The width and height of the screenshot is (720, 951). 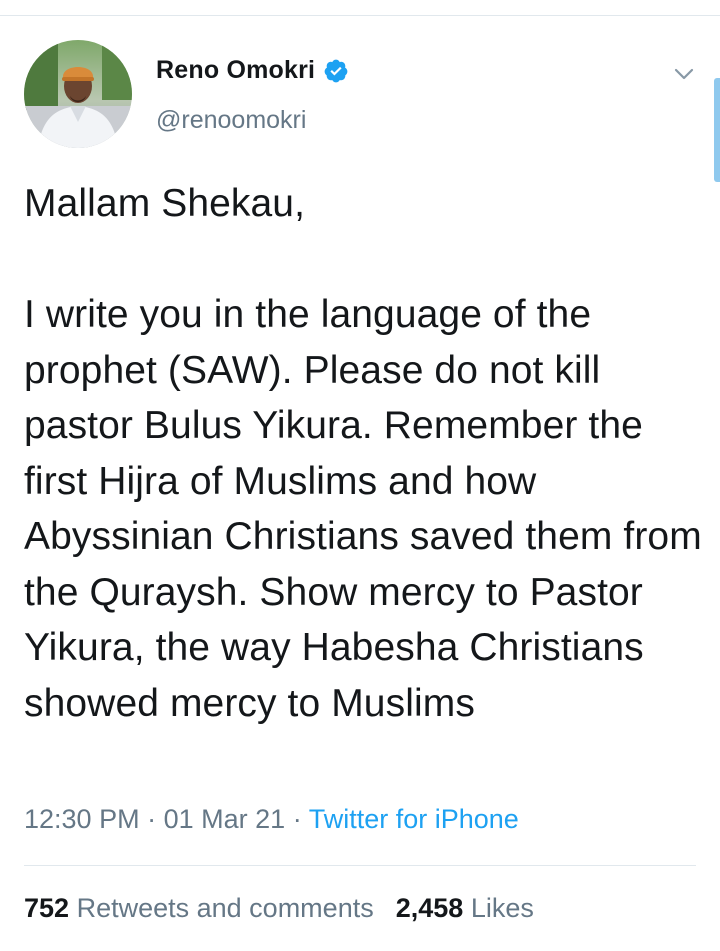 What do you see at coordinates (336, 71) in the screenshot?
I see `verified-badge-icon` at bounding box center [336, 71].